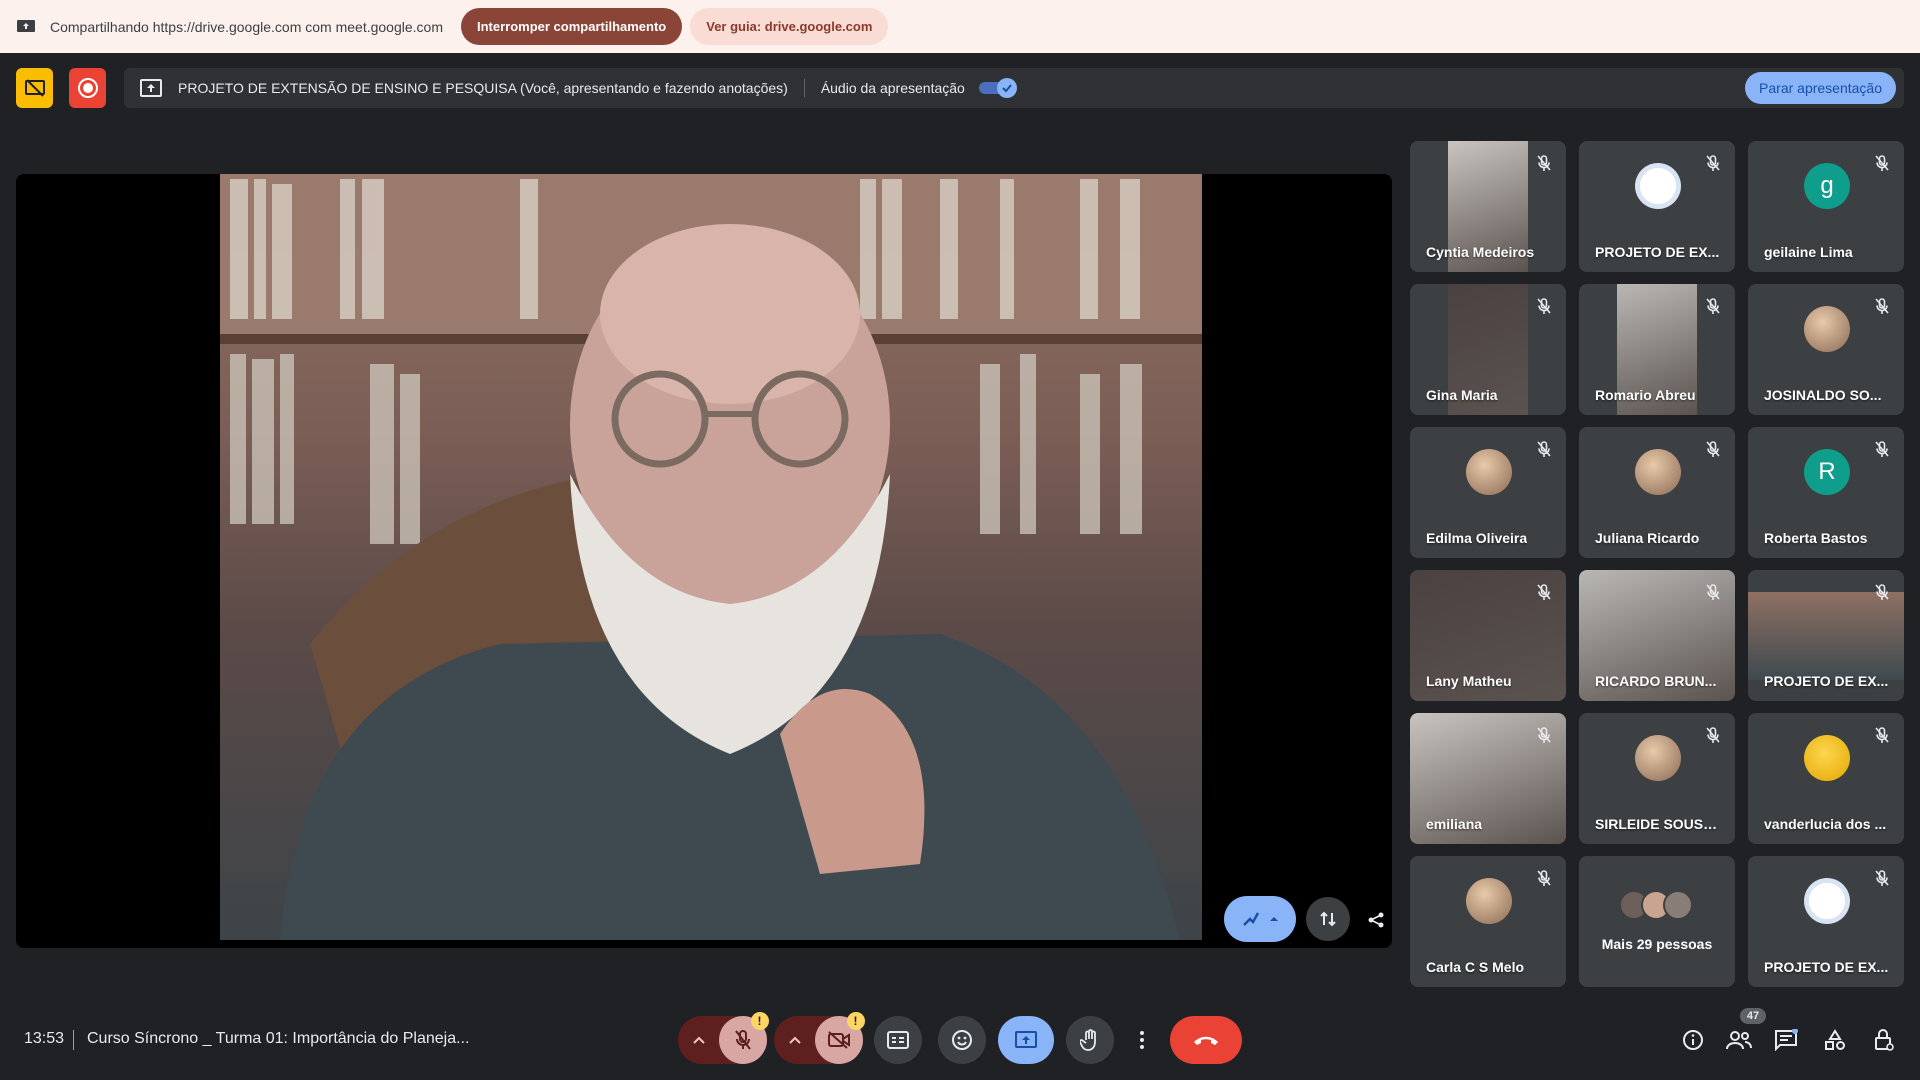 The width and height of the screenshot is (1920, 1080). I want to click on participant-name: Carla C S Melo, so click(1475, 967).